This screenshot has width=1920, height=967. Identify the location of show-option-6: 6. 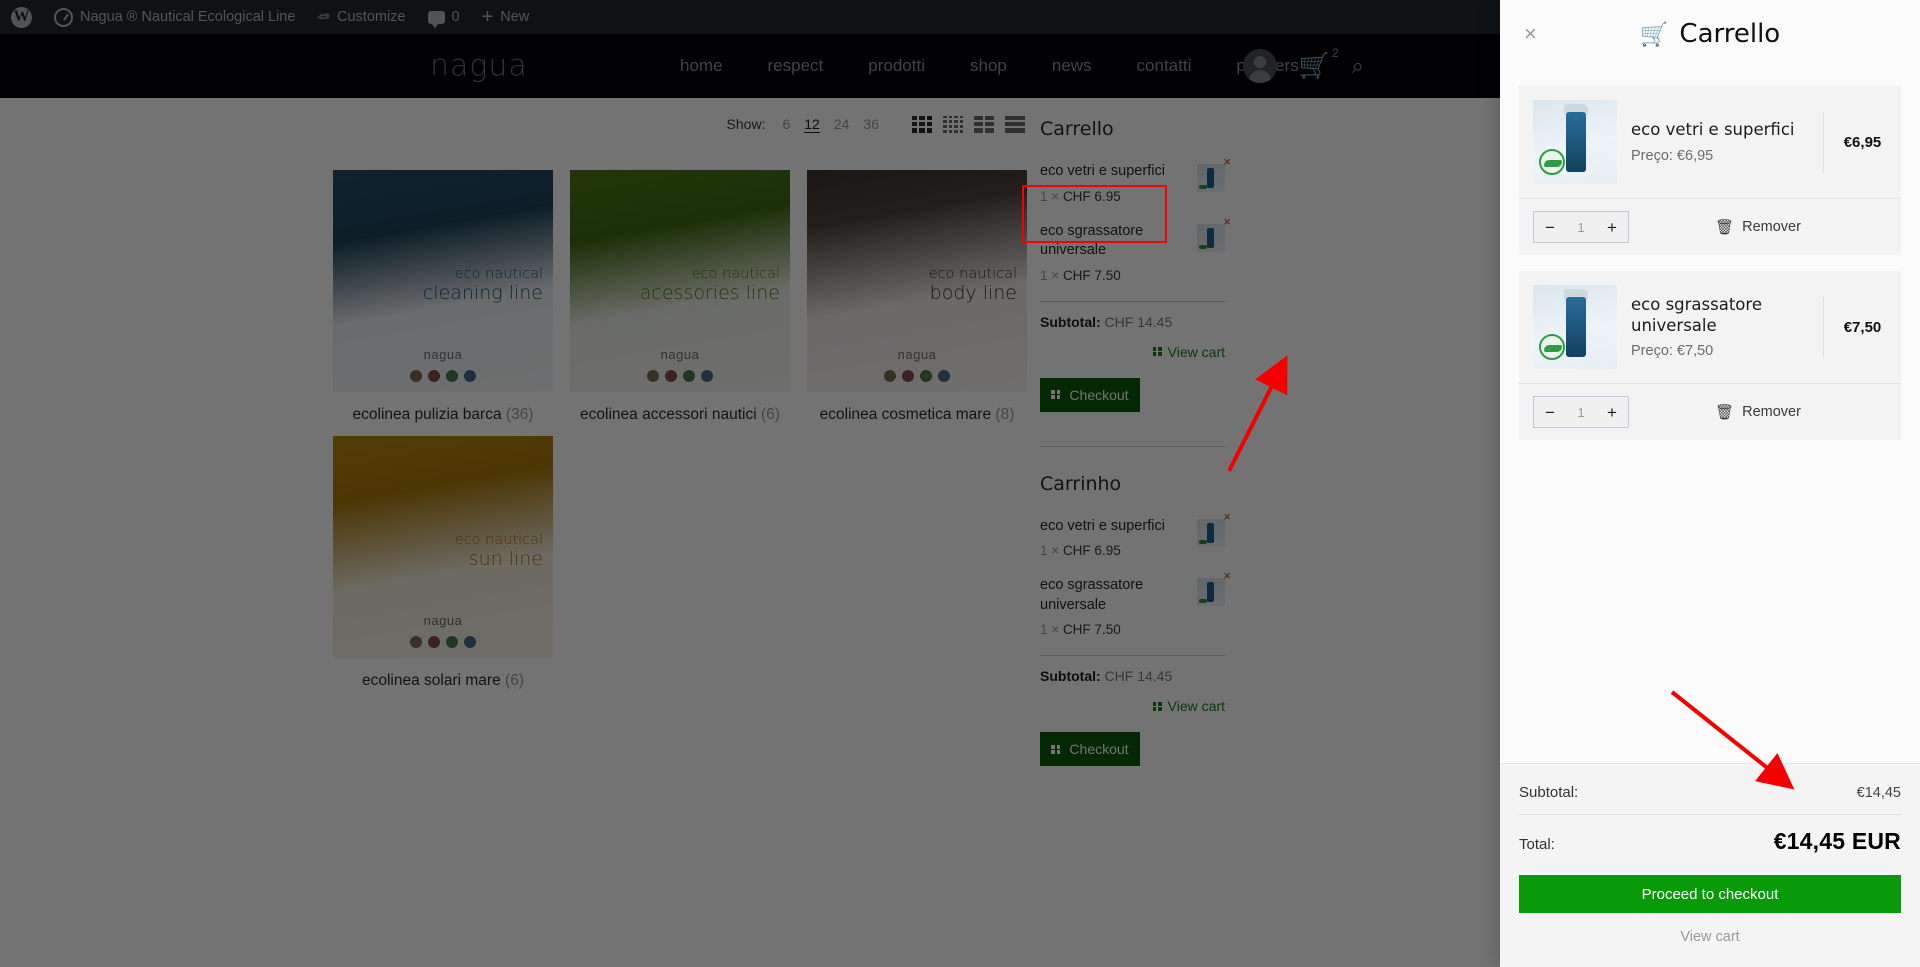
(786, 124).